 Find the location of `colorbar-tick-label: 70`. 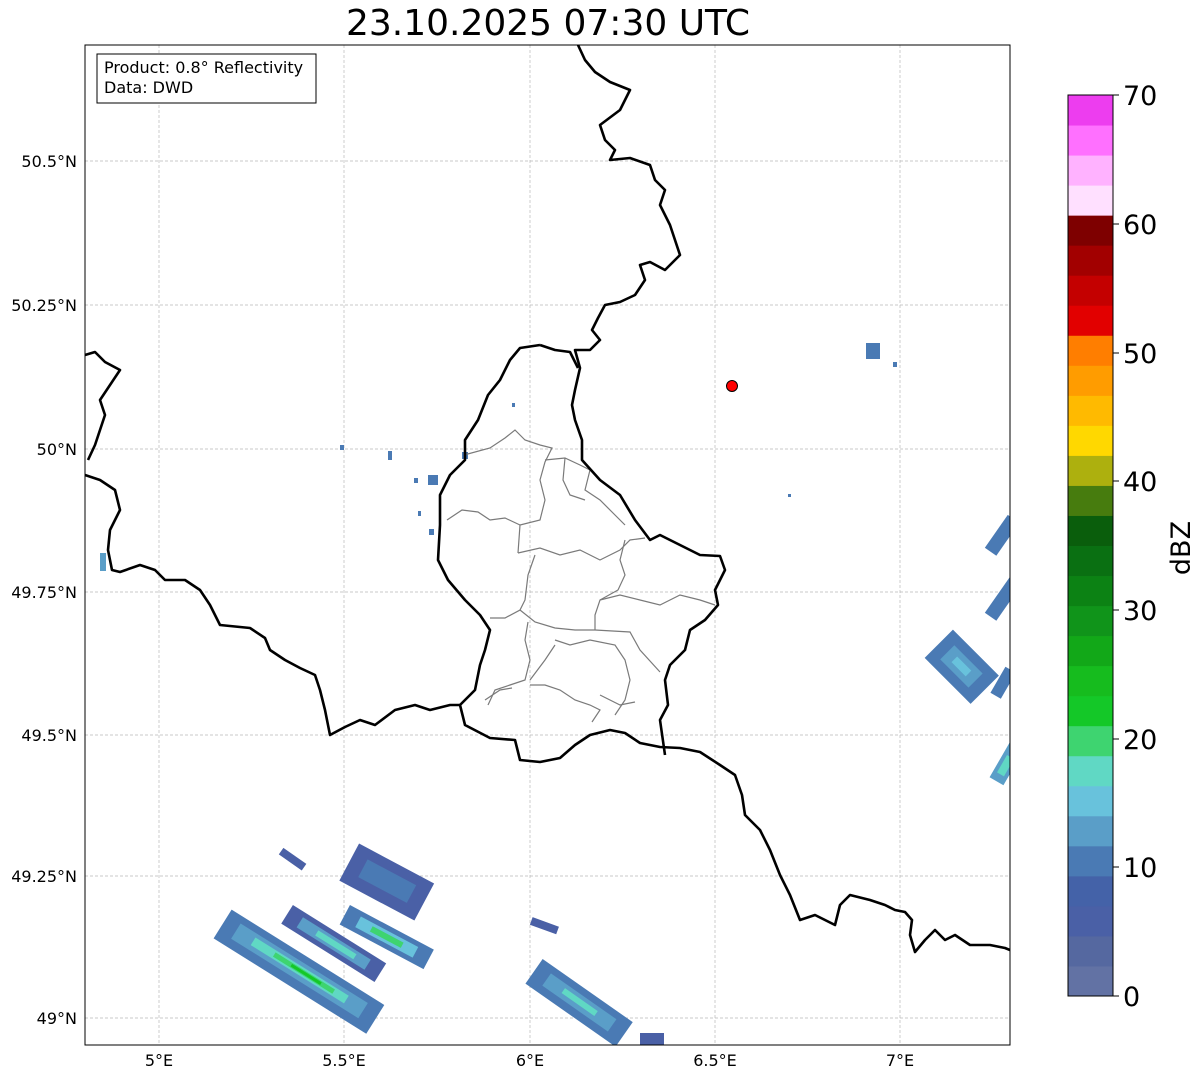

colorbar-tick-label: 70 is located at coordinates (1140, 96).